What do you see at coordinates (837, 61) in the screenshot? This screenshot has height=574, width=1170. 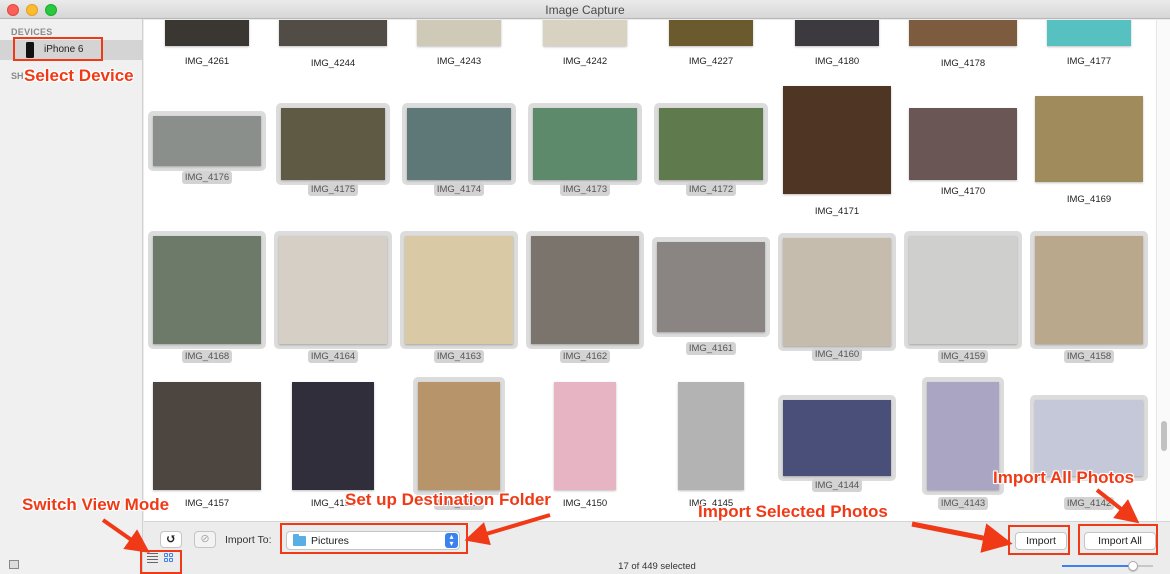 I see `photo-name: IMG_4180` at bounding box center [837, 61].